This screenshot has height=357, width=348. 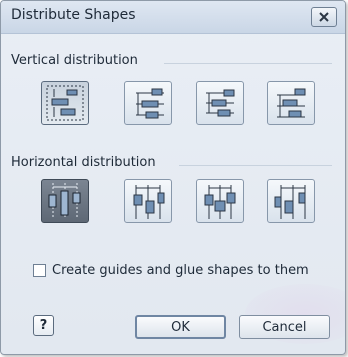 I want to click on vertical-space-button, so click(x=65, y=103).